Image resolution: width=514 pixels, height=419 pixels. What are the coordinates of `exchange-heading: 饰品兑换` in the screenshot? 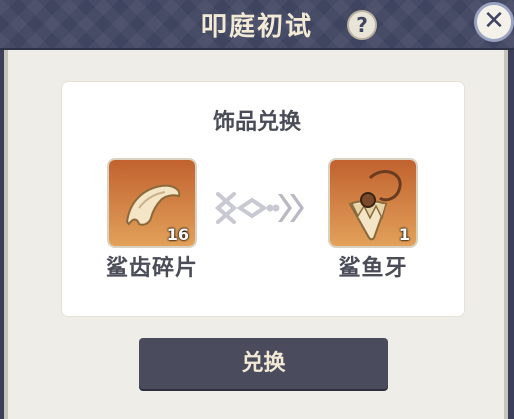 It's located at (256, 122).